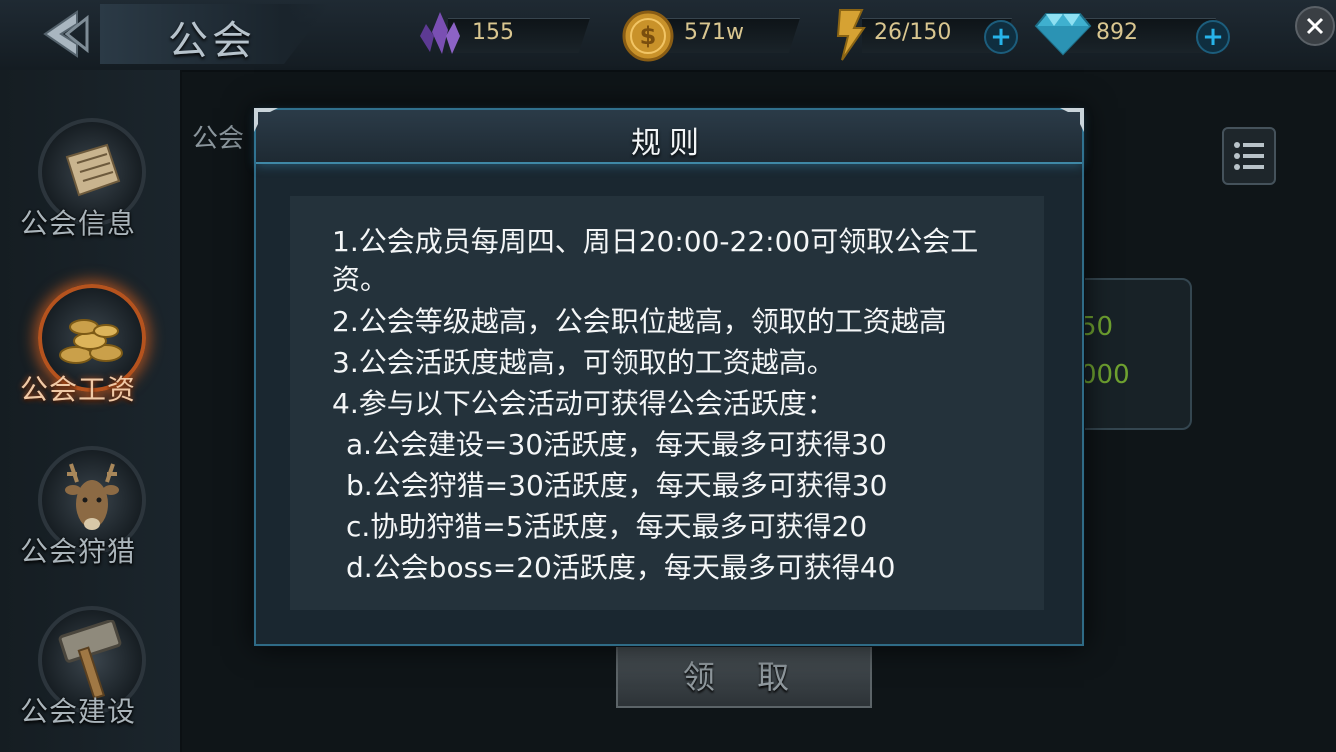  I want to click on page-title: 公会, so click(212, 41).